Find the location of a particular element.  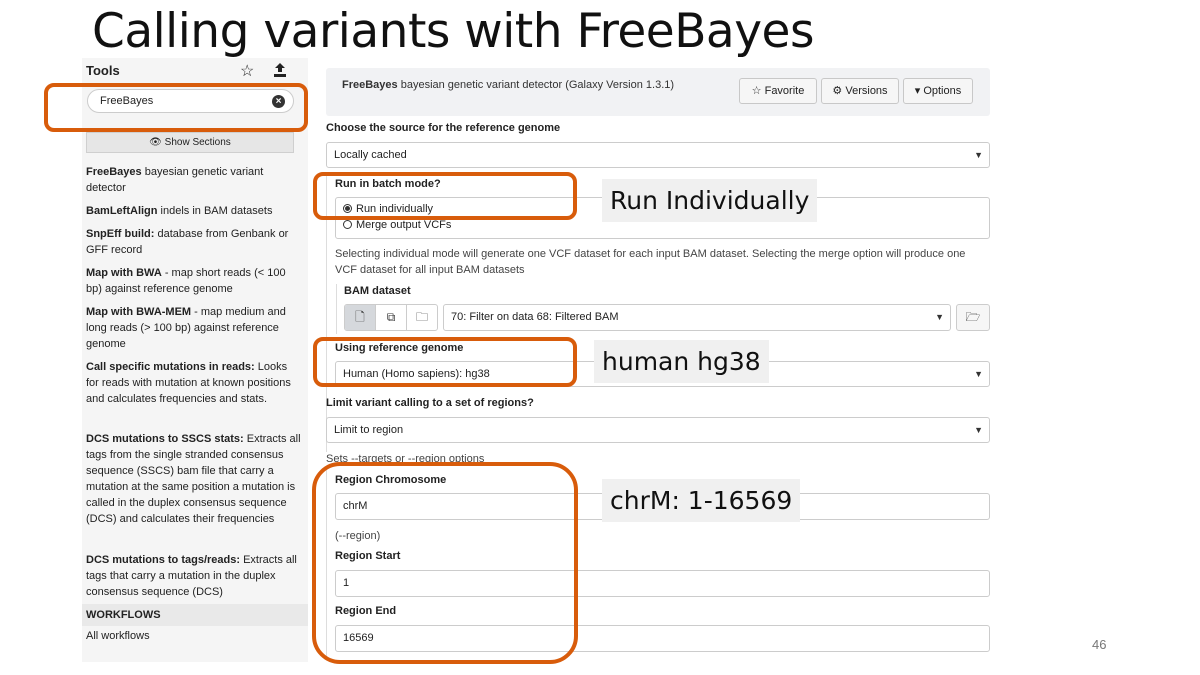

ref-genome-callout: human hg38 is located at coordinates (681, 361).